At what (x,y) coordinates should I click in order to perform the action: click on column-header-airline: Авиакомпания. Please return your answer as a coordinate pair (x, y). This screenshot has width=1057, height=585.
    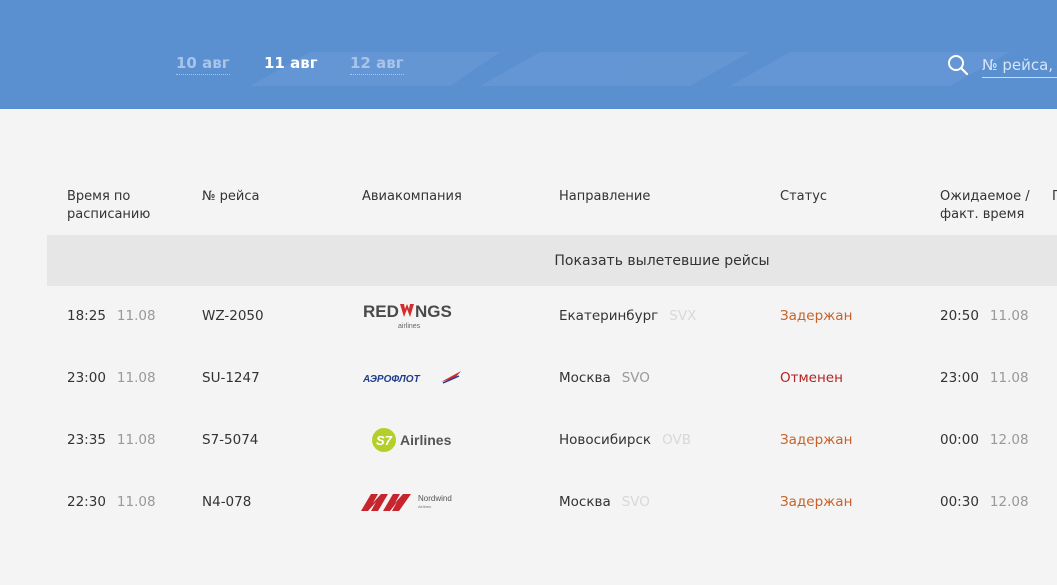
    Looking at the image, I should click on (412, 196).